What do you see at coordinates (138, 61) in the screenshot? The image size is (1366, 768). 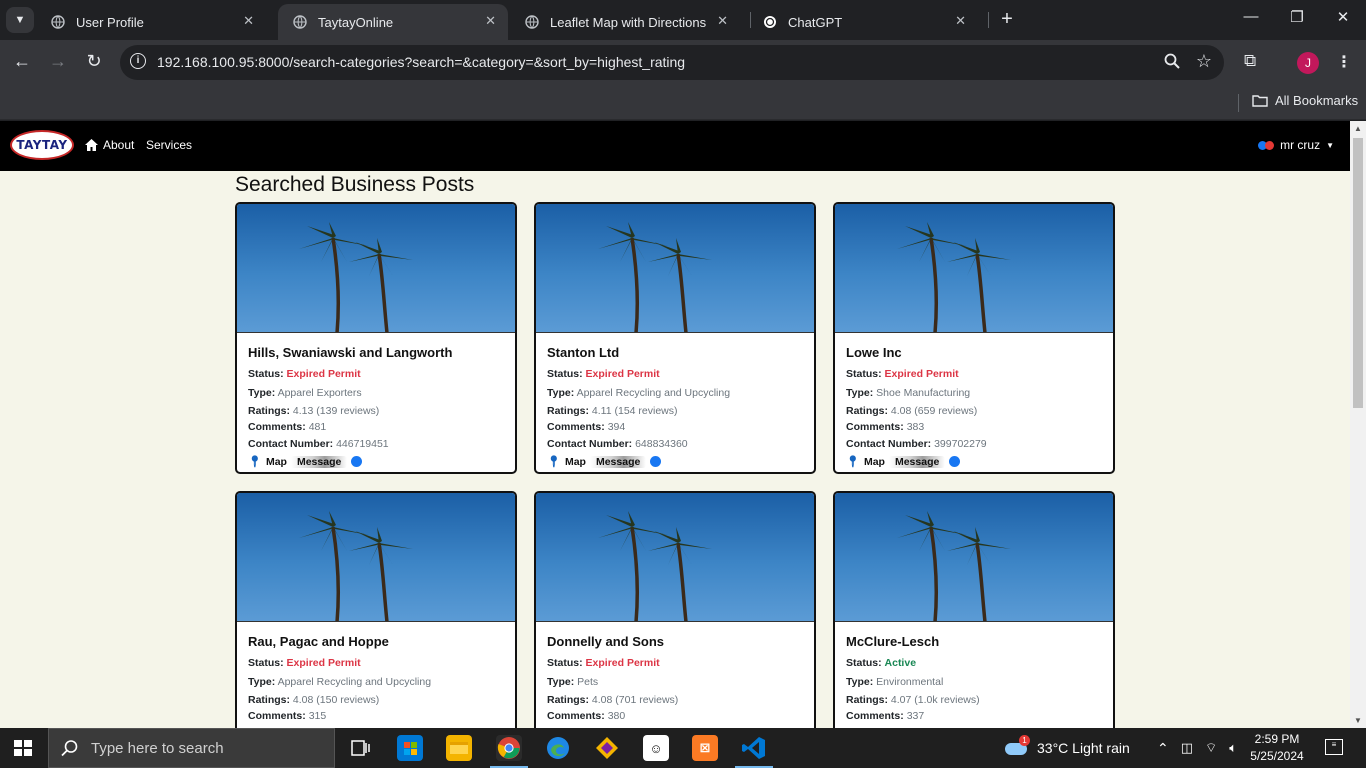 I see `site-info-icon: i` at bounding box center [138, 61].